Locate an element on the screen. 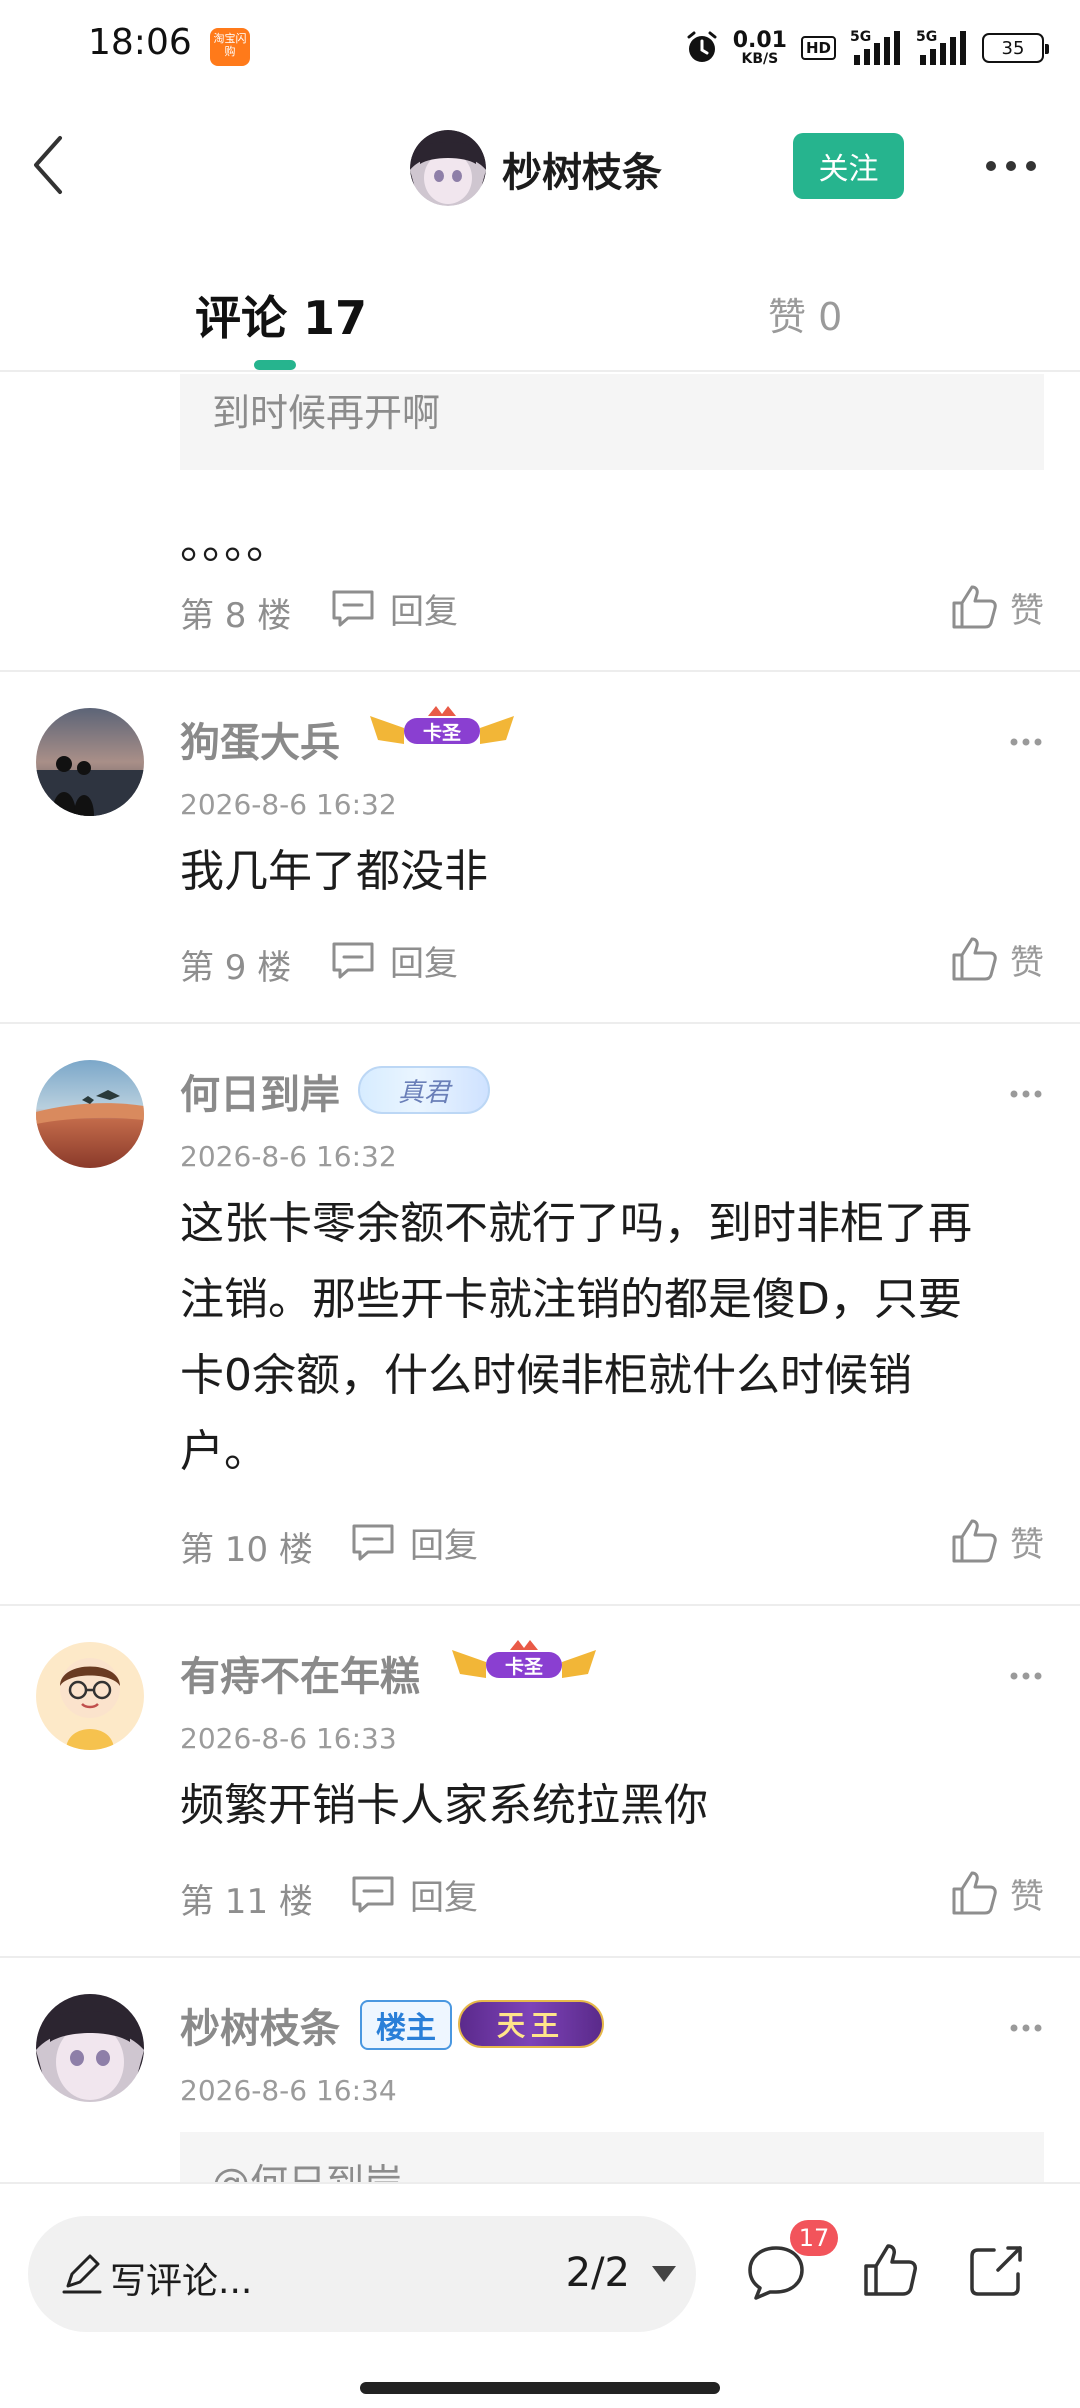  comment-count-badge: 17 is located at coordinates (814, 2238).